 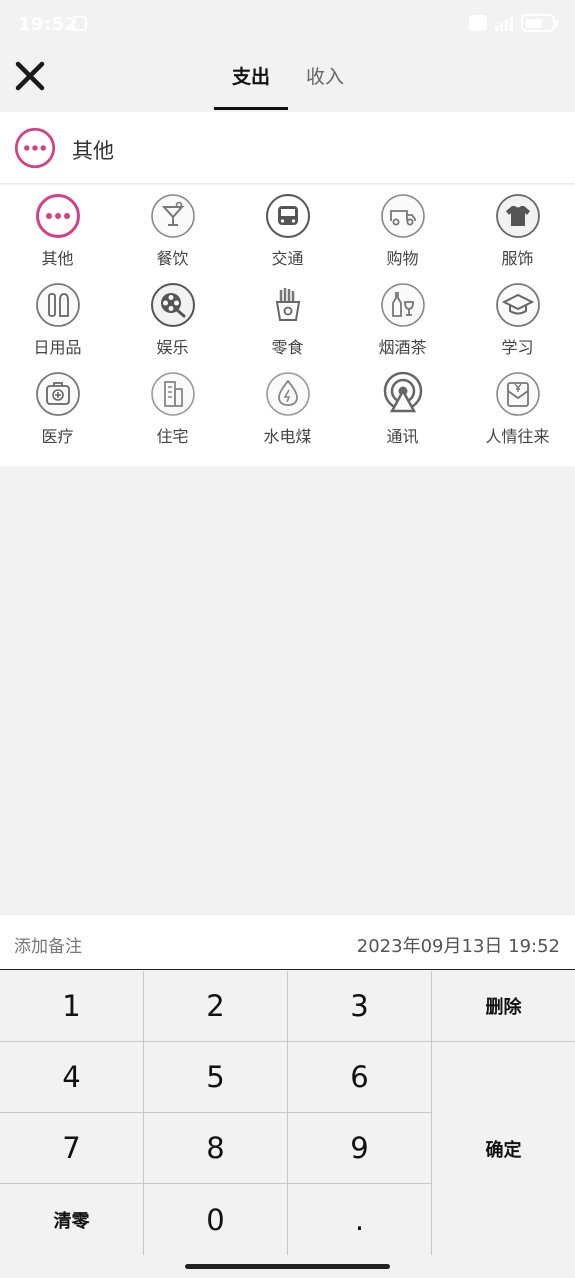 I want to click on key-3: 3, so click(x=360, y=1006).